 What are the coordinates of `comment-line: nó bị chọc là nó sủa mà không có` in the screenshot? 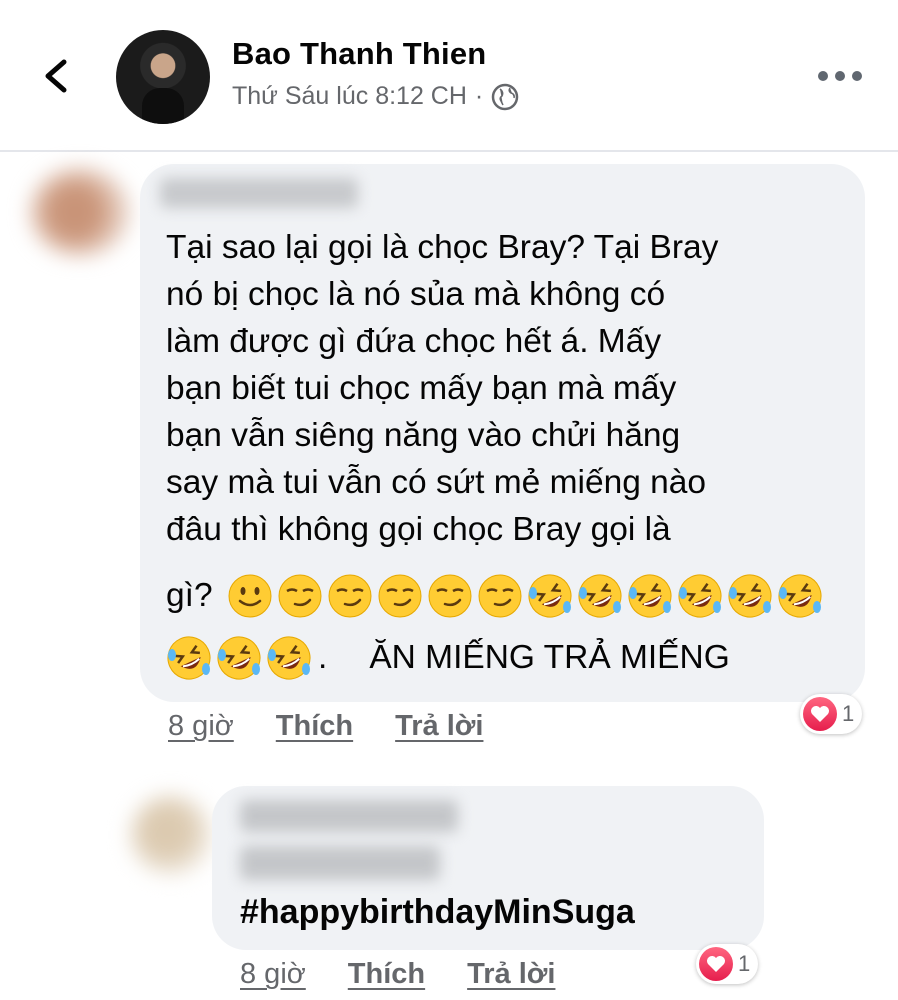 It's located at (416, 294).